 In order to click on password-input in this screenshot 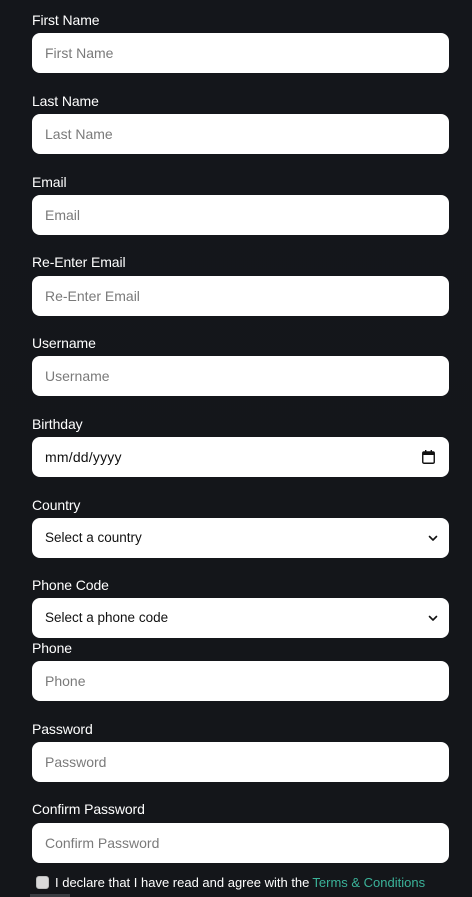, I will do `click(240, 762)`.